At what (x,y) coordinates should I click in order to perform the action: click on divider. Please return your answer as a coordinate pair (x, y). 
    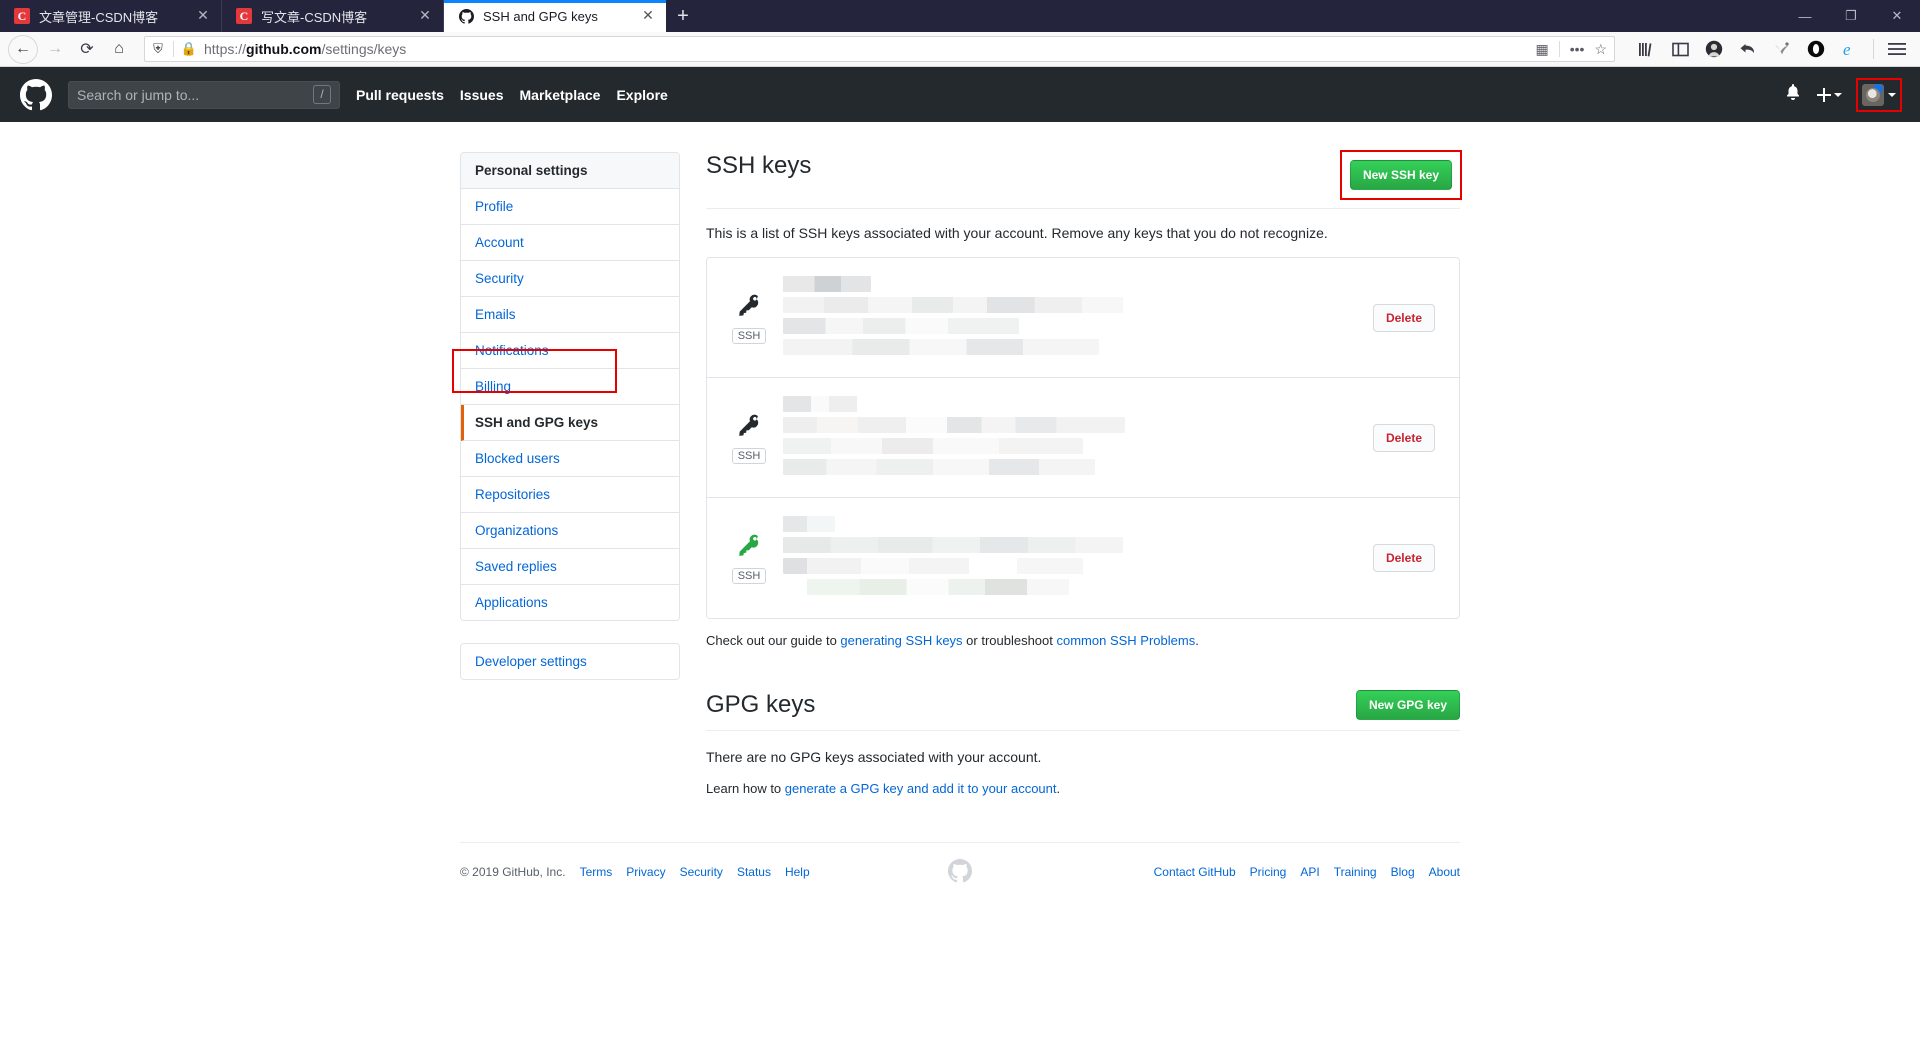
    Looking at the image, I should click on (1873, 49).